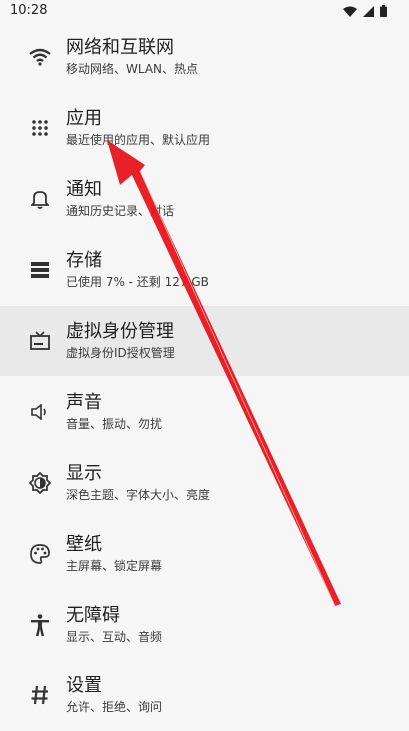 Image resolution: width=409 pixels, height=731 pixels. What do you see at coordinates (383, 11) in the screenshot?
I see `battery-icon` at bounding box center [383, 11].